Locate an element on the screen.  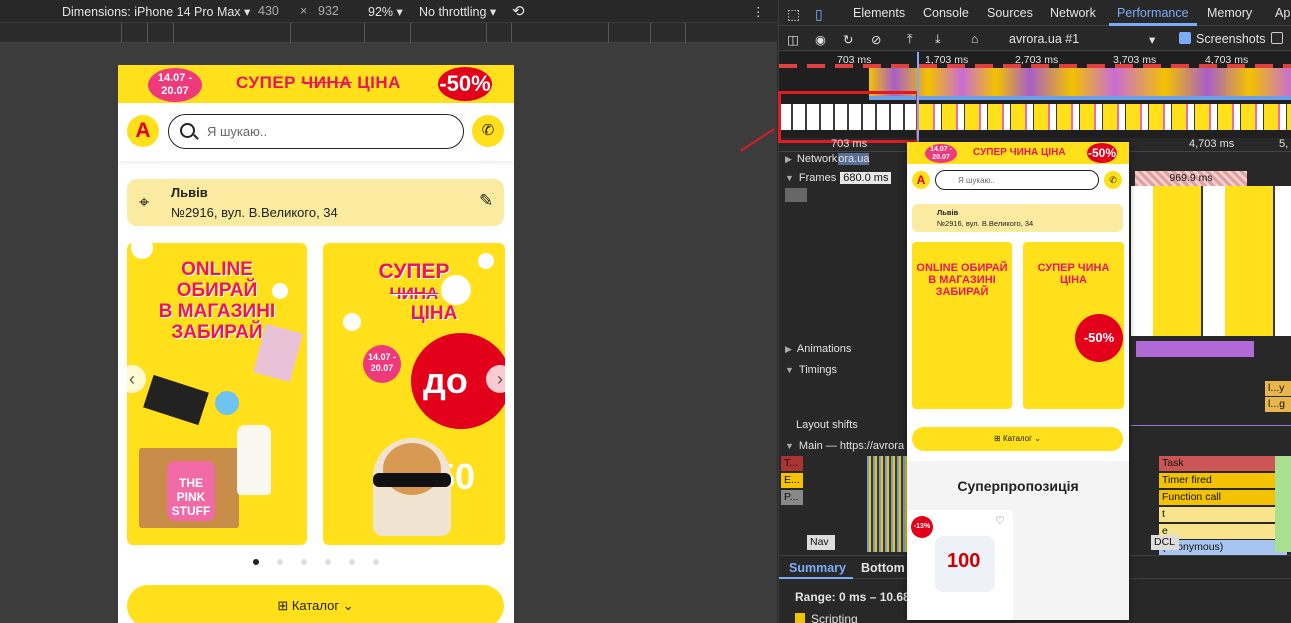
throttling-select: No throttling ▾ is located at coordinates (457, 11).